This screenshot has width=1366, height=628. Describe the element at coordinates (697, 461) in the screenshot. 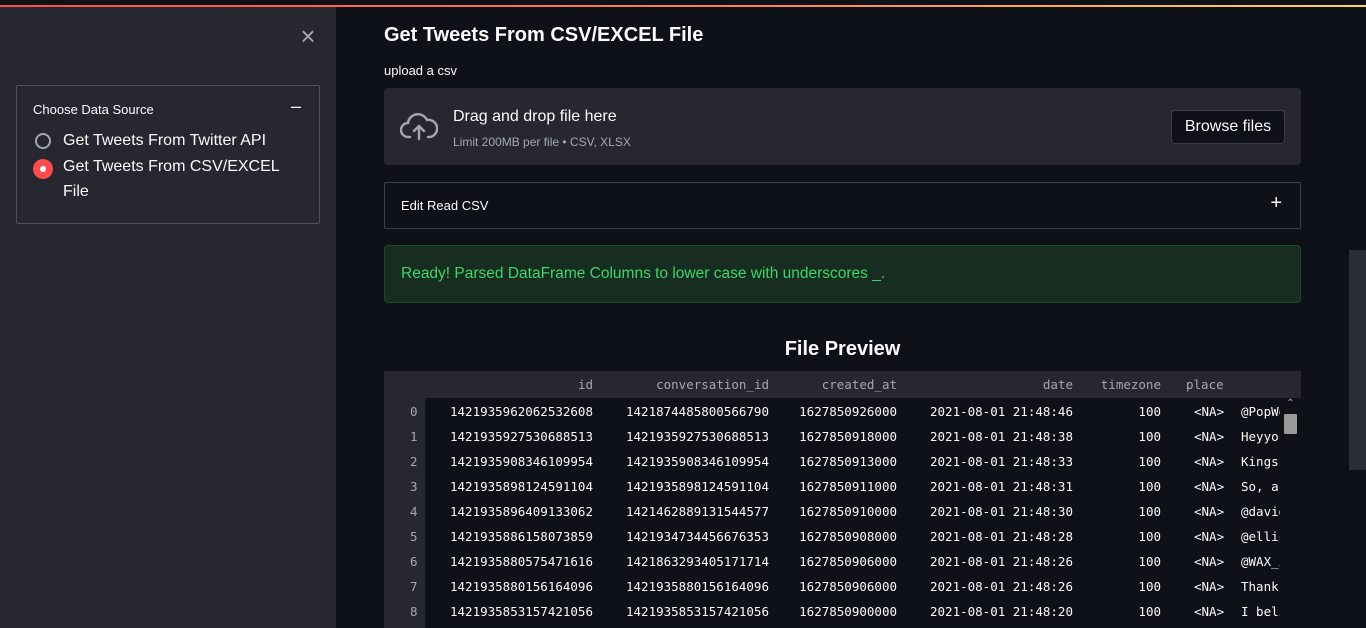

I see `table-cell-conversation-id: 1421935908346109954` at that location.